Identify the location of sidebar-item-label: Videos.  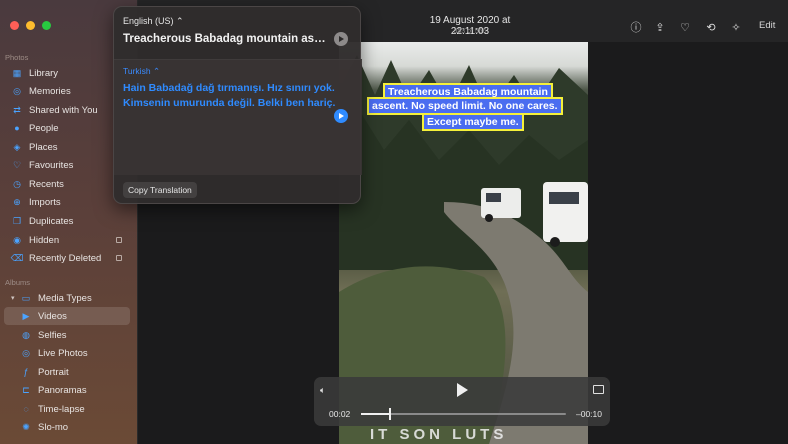
(52, 316).